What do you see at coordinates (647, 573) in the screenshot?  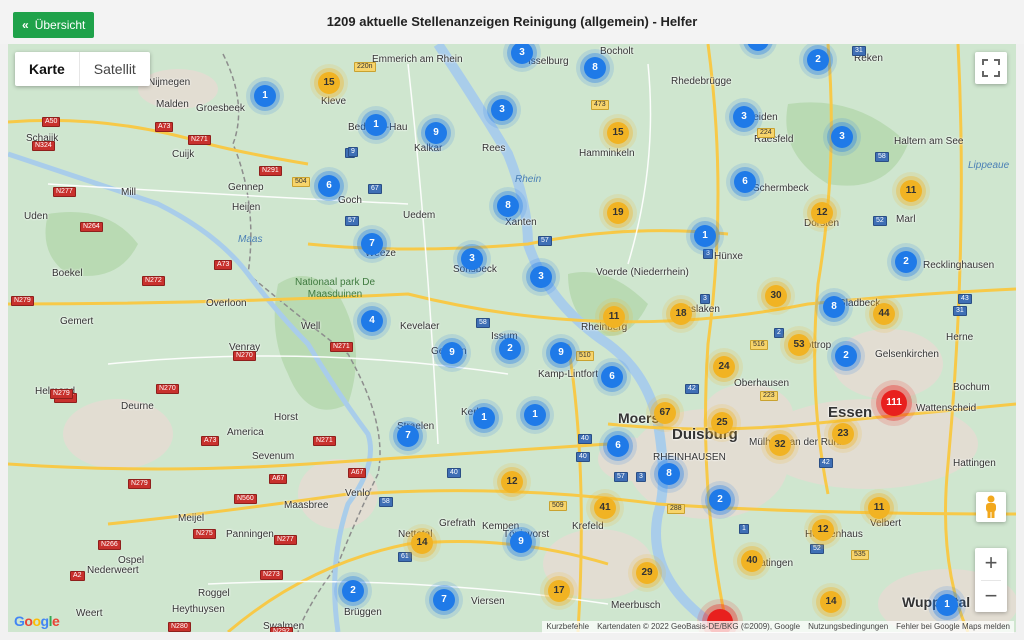 I see `job-cluster-marker-yellow: 29` at bounding box center [647, 573].